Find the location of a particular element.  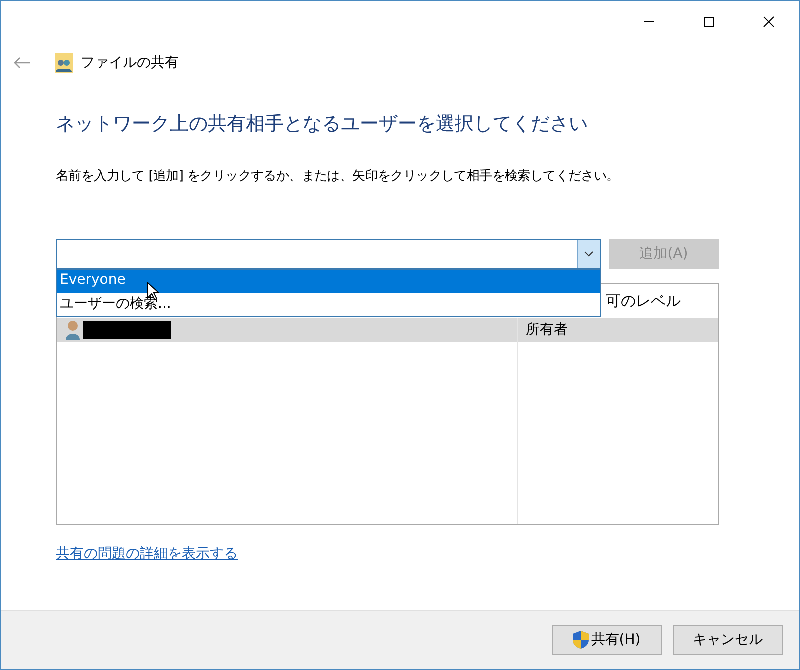

name-combo-box is located at coordinates (328, 254).